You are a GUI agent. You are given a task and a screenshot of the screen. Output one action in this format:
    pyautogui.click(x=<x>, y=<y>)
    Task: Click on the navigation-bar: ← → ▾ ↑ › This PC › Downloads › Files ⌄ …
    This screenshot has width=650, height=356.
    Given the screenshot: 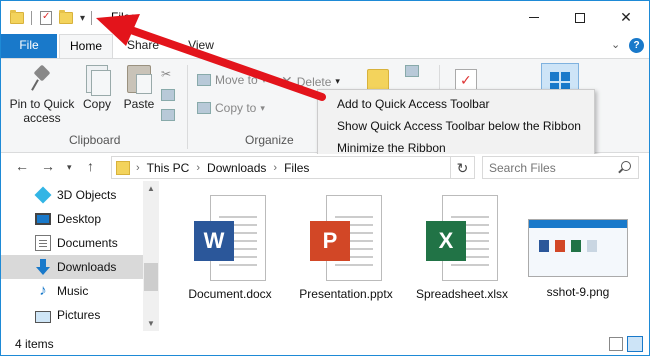 What is the action you would take?
    pyautogui.click(x=325, y=167)
    